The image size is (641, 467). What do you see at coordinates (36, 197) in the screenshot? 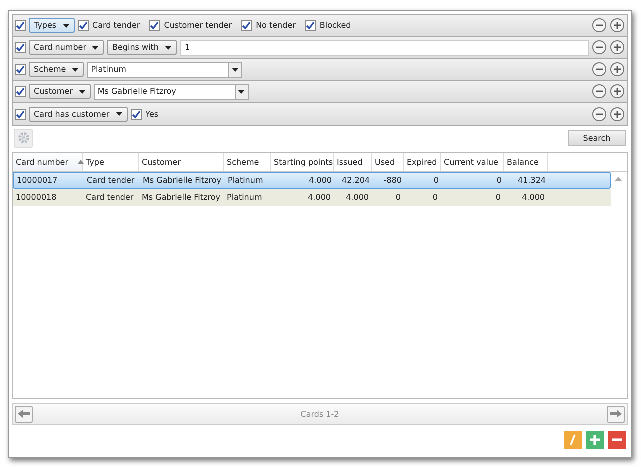
I see `table-cell-text: 10000018` at bounding box center [36, 197].